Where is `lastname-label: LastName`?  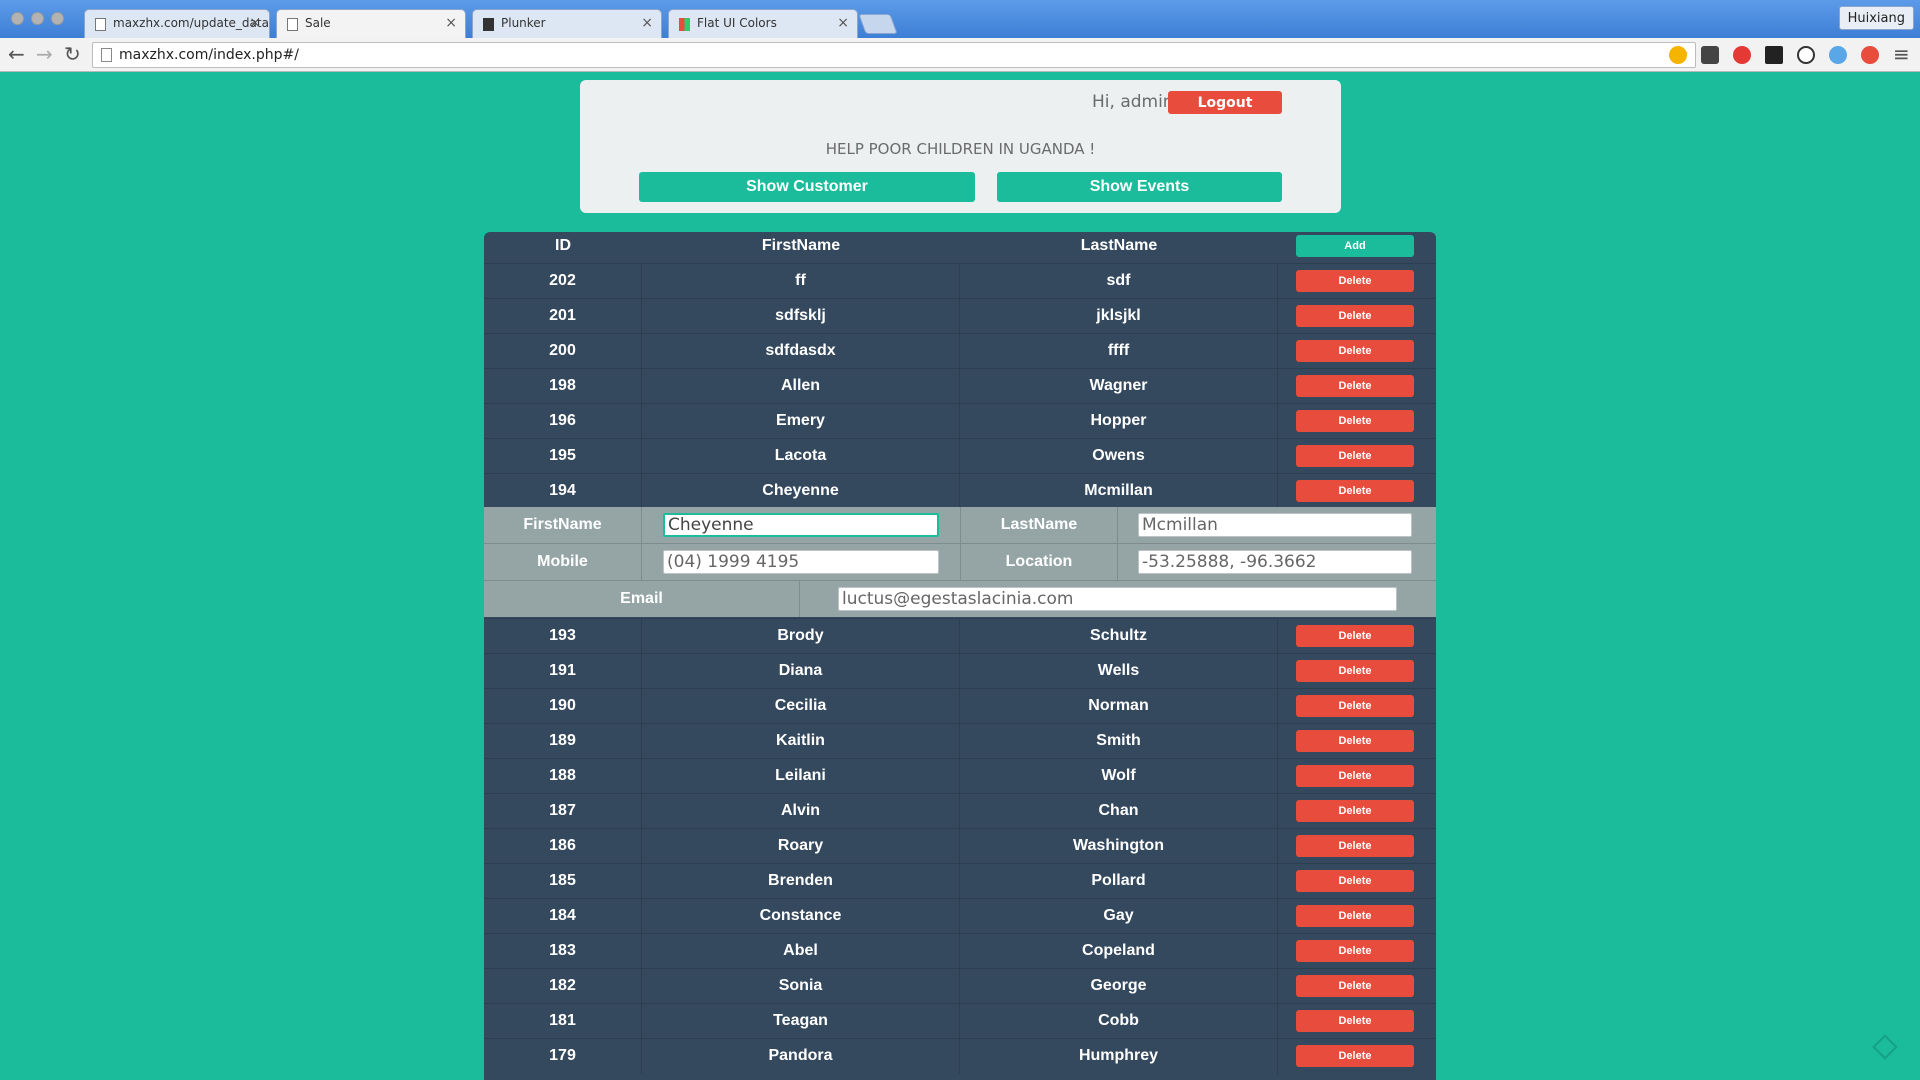
lastname-label: LastName is located at coordinates (1039, 525).